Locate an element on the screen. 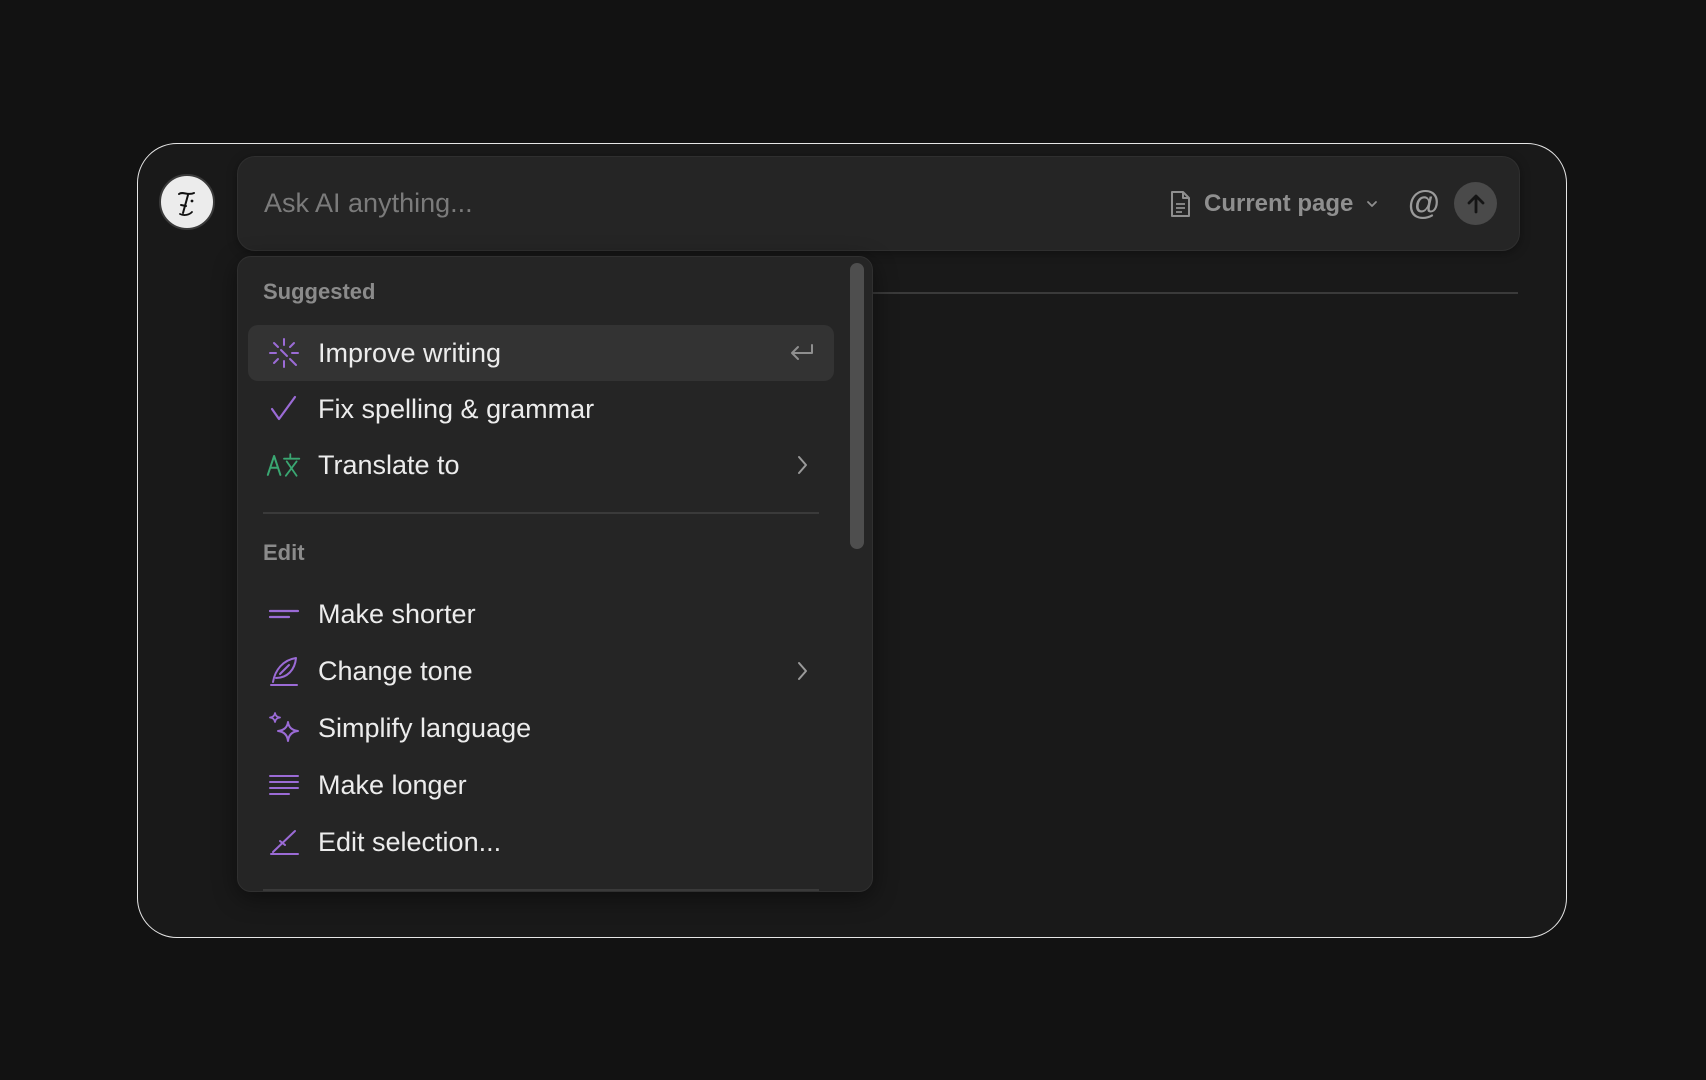  menu-item-label: Improve writing is located at coordinates (410, 352).